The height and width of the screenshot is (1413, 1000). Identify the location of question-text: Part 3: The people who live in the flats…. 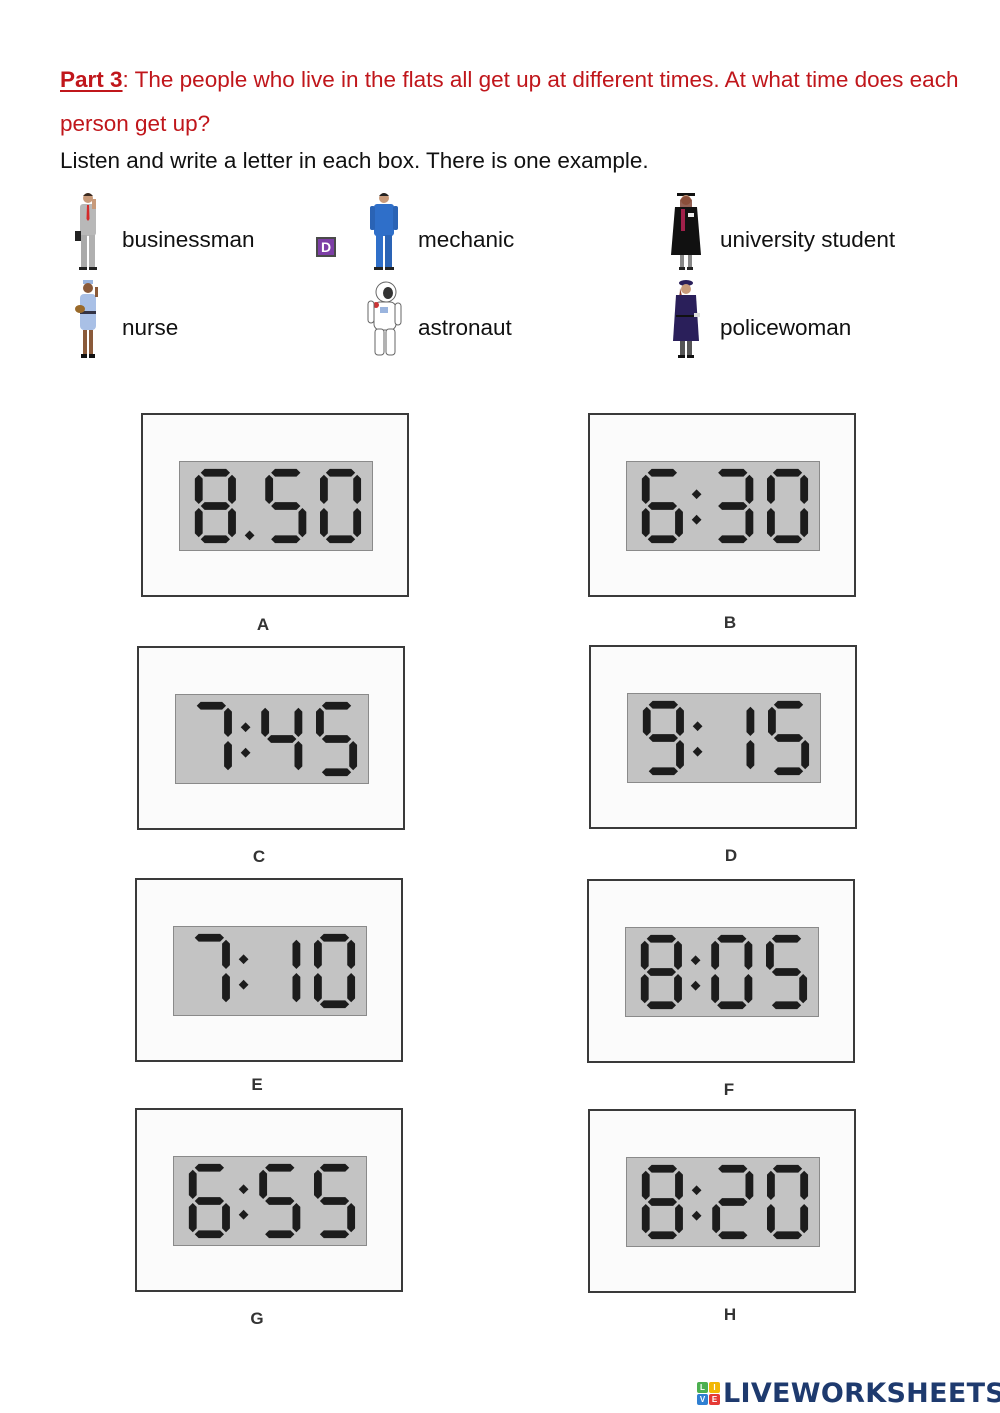
(515, 102).